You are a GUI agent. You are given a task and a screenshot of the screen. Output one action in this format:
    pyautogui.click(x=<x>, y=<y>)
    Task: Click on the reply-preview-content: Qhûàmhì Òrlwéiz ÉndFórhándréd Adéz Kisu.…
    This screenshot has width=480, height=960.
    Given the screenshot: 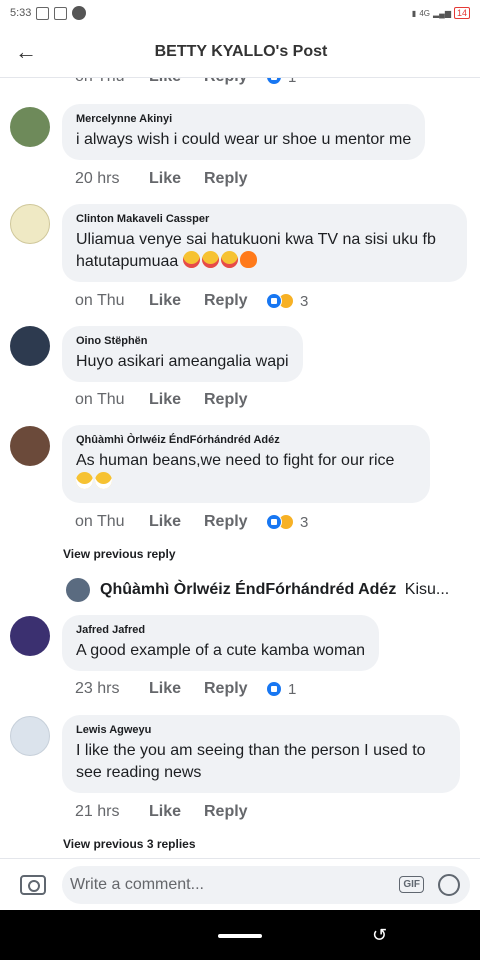 What is the action you would take?
    pyautogui.click(x=274, y=590)
    